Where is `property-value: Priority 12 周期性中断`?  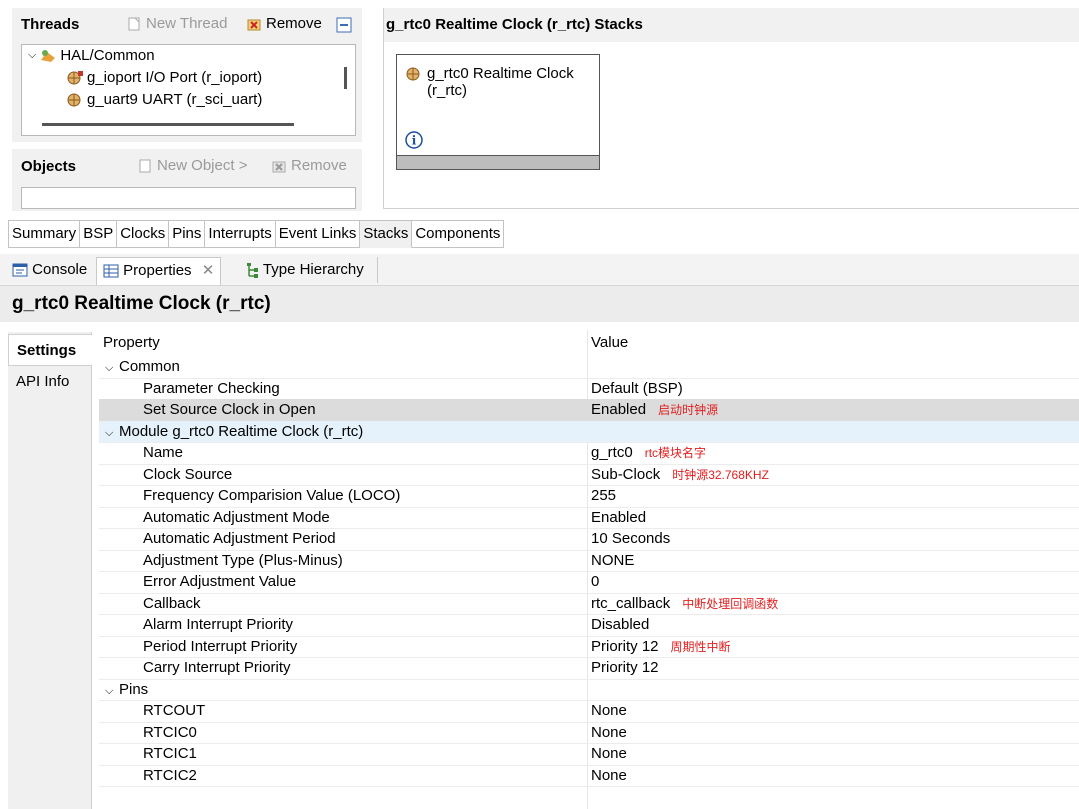 property-value: Priority 12 周期性中断 is located at coordinates (661, 647).